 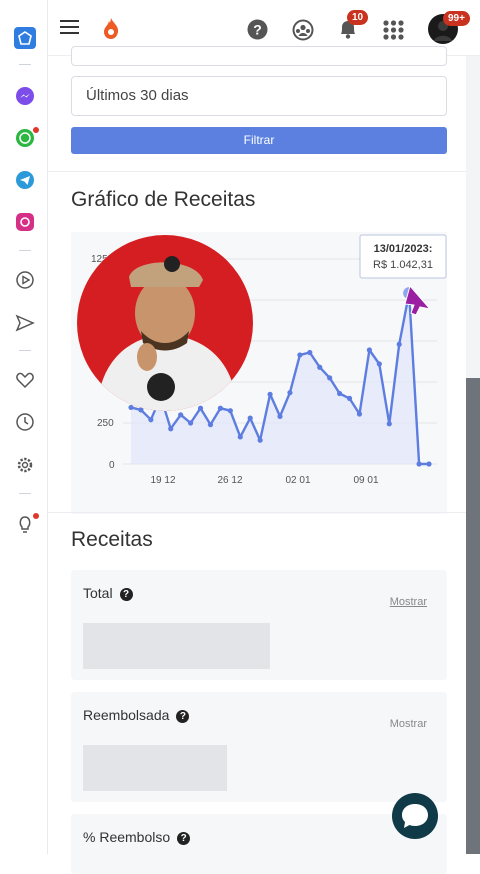 I want to click on refund-rate-label: % Reembolso?, so click(x=137, y=837).